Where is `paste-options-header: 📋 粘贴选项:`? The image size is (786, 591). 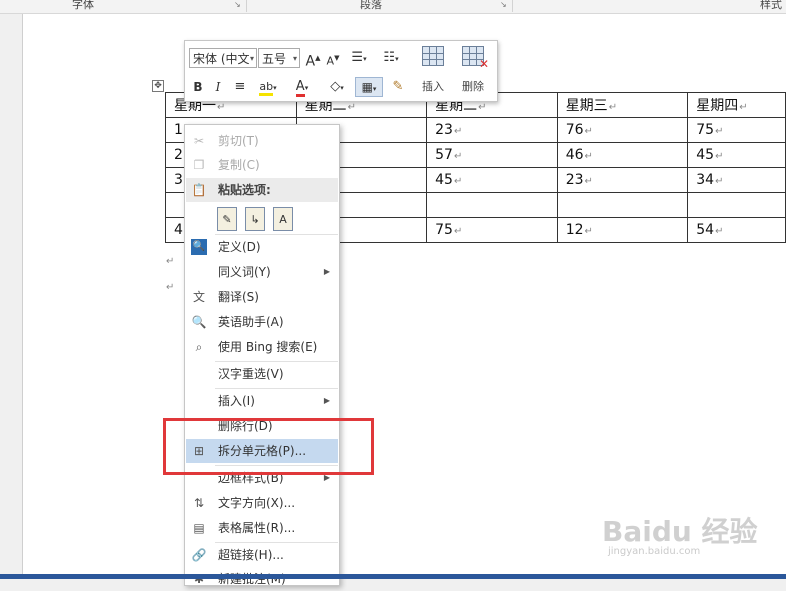 paste-options-header: 📋 粘贴选项: is located at coordinates (262, 190).